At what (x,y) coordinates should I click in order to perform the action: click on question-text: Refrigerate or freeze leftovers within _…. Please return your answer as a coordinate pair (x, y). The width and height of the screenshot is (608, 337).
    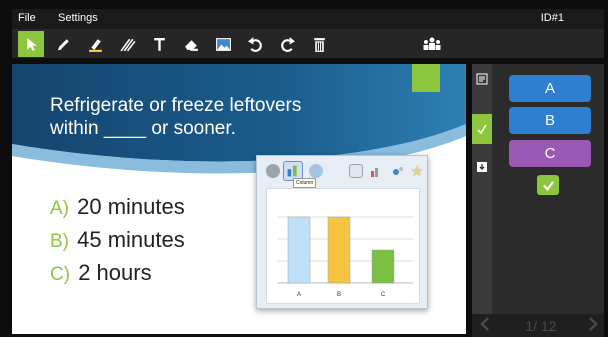
    Looking at the image, I should click on (210, 117).